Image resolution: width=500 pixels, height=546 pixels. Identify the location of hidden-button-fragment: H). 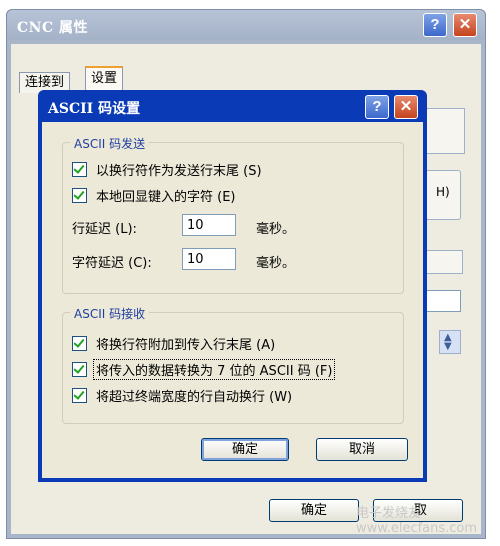
(441, 195).